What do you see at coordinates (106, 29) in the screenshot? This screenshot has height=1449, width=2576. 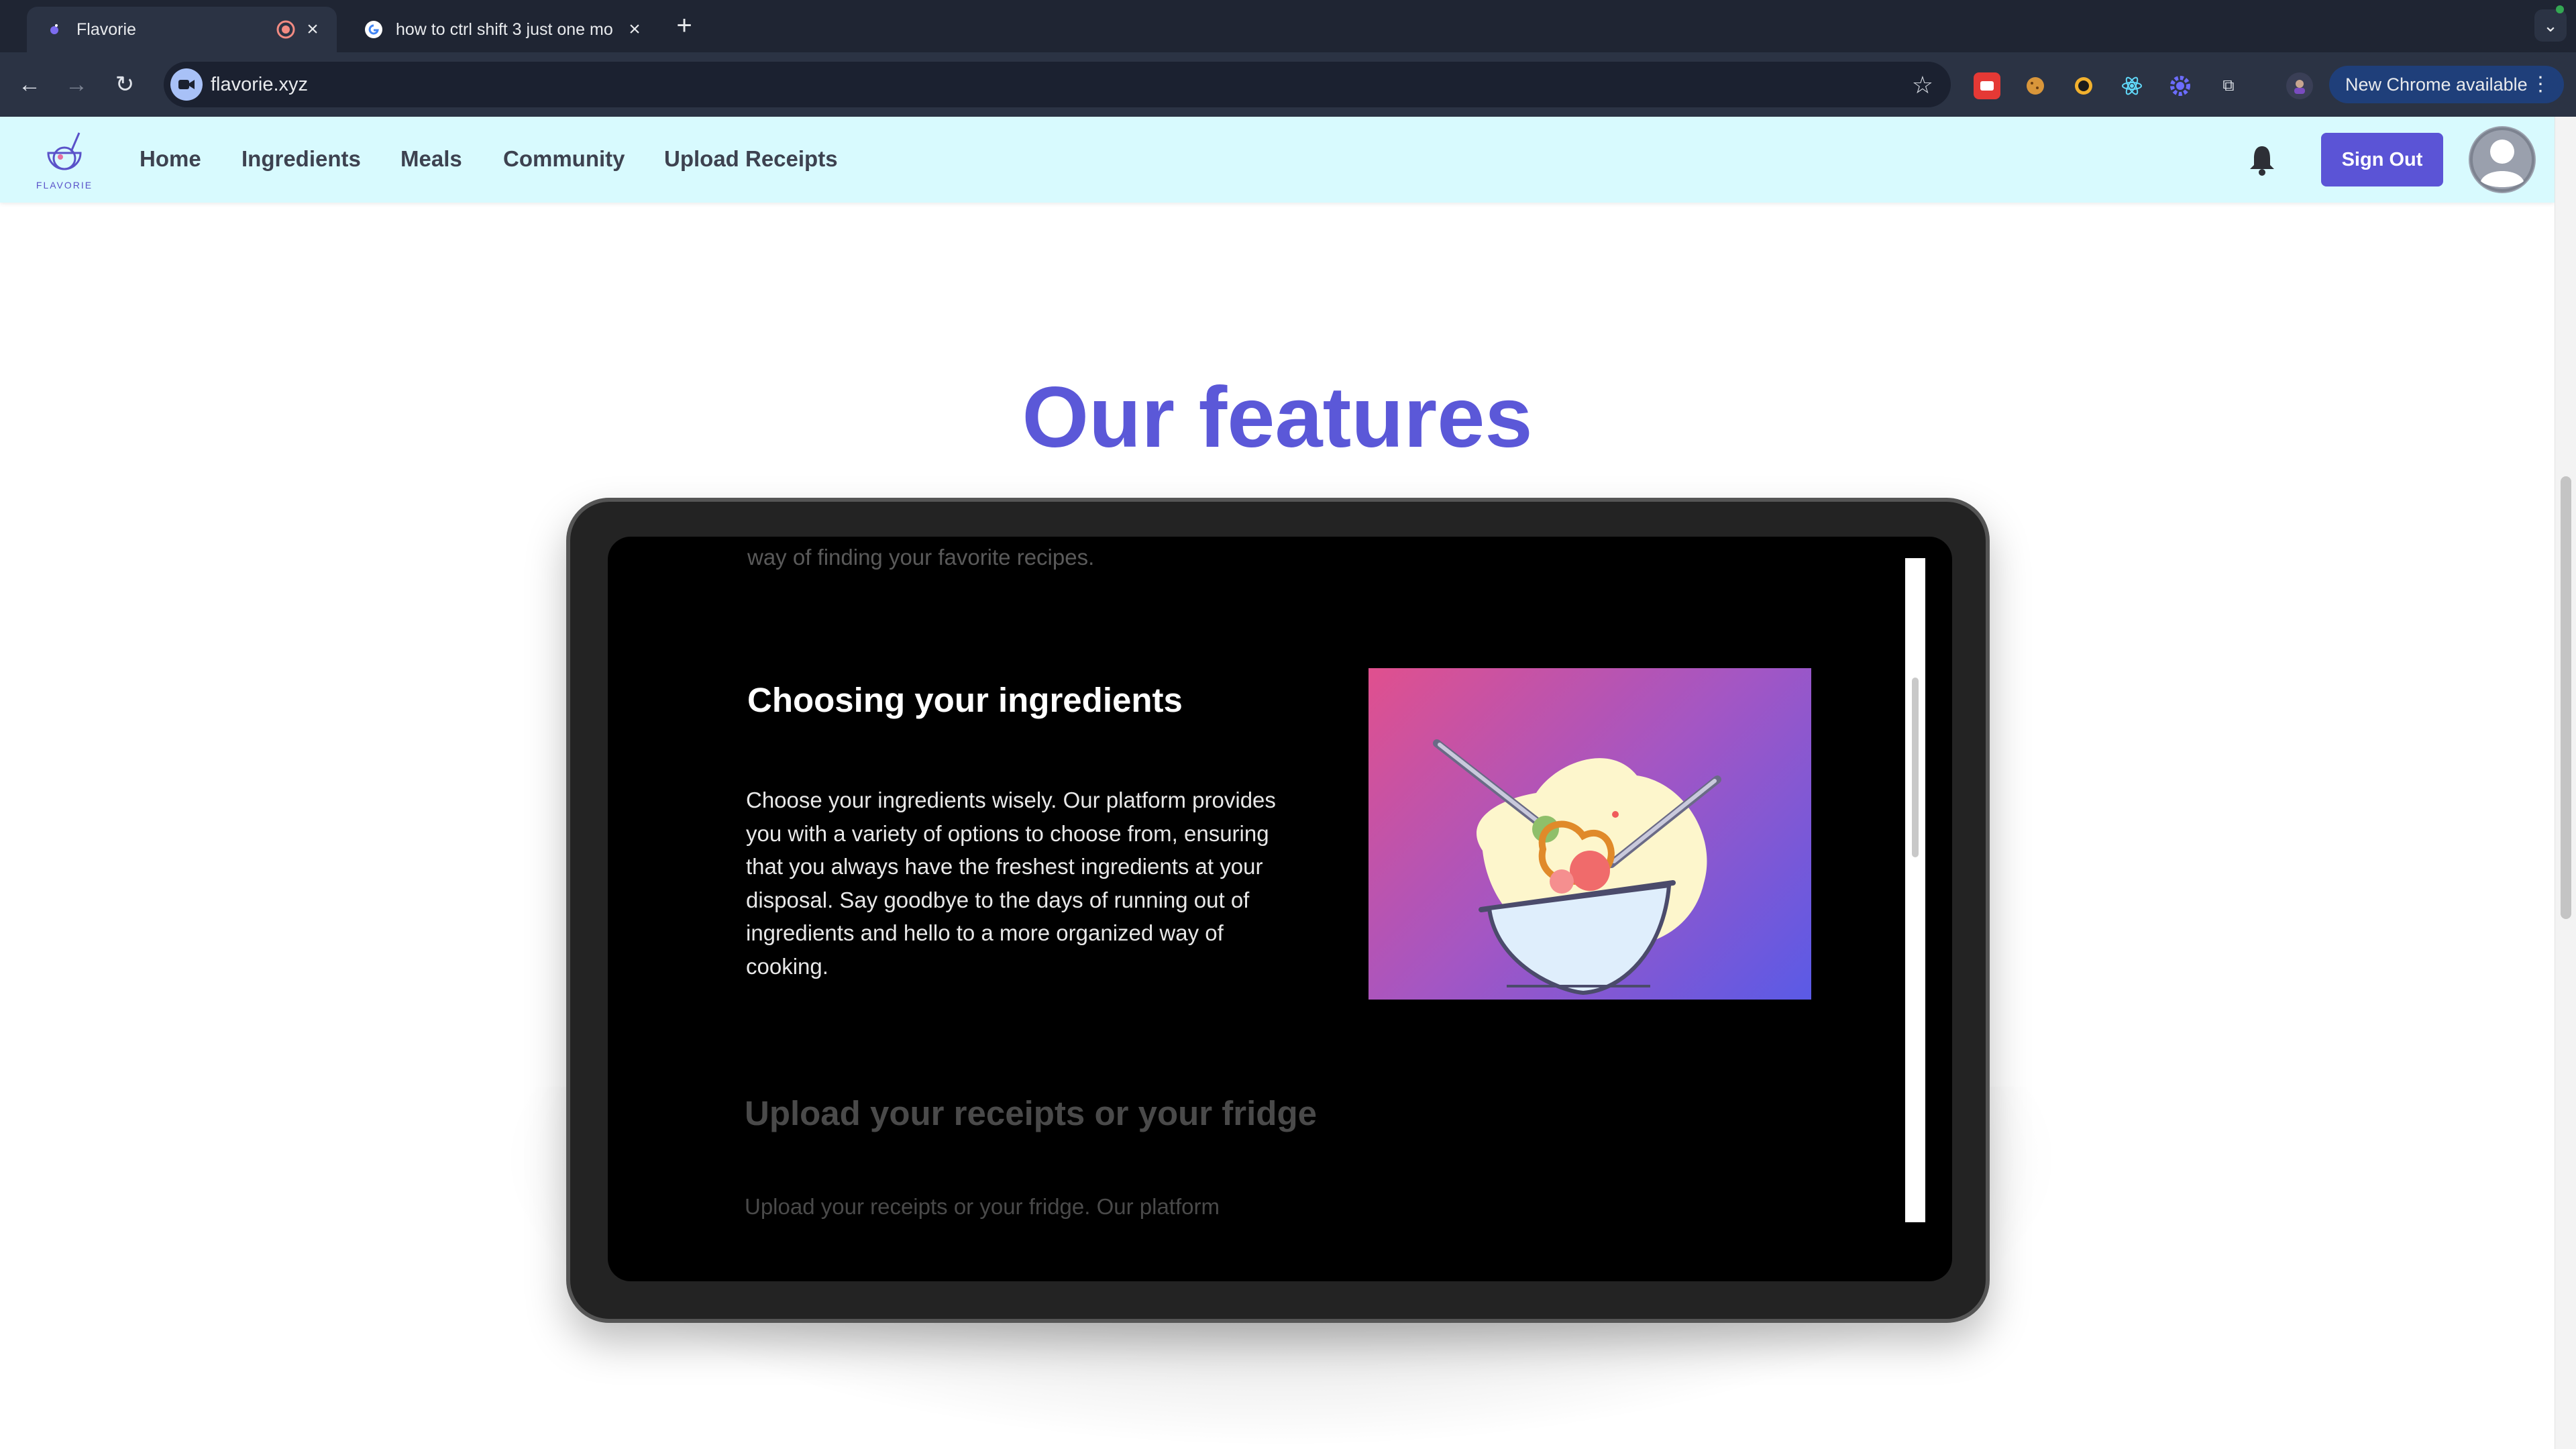 I see `tab-title: Flavorie` at bounding box center [106, 29].